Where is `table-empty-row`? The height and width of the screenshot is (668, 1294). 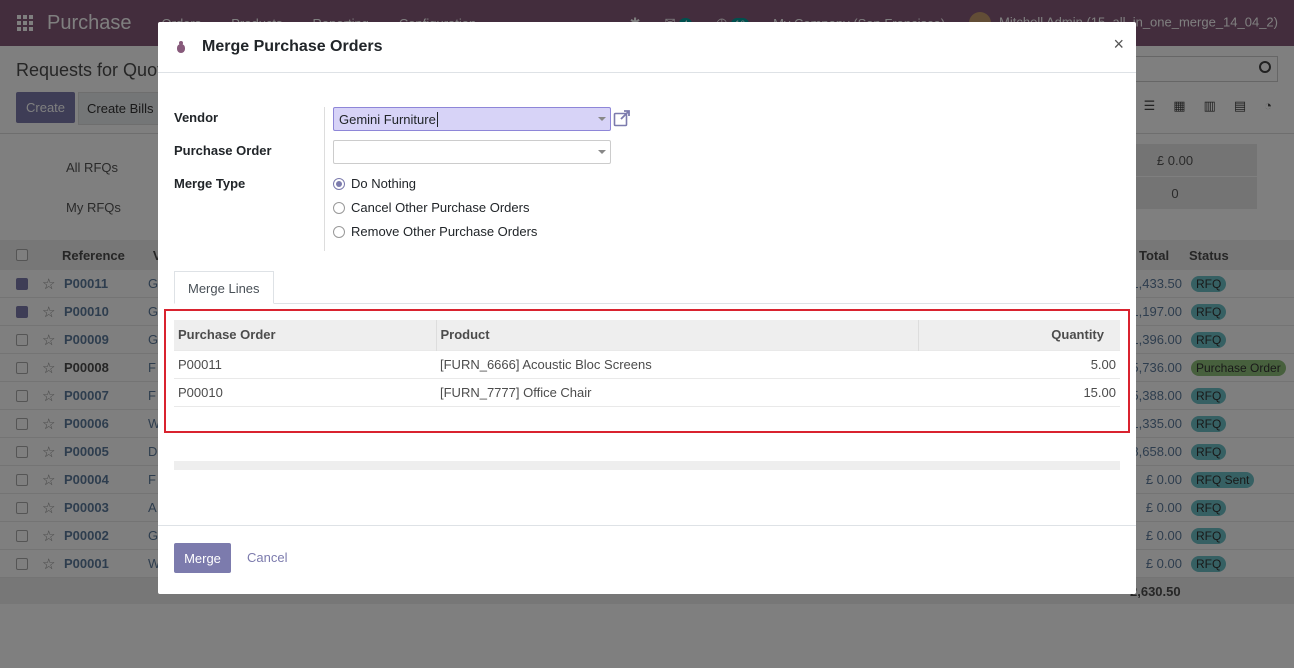
table-empty-row is located at coordinates (647, 418).